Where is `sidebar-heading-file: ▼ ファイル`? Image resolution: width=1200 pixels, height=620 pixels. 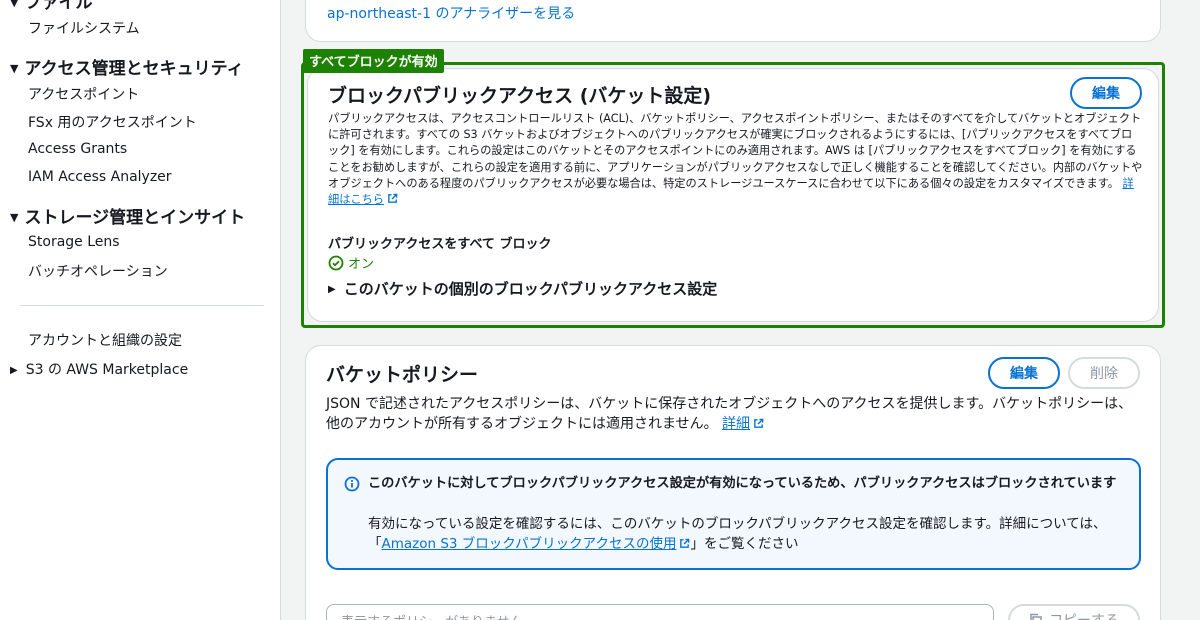 sidebar-heading-file: ▼ ファイル is located at coordinates (51, 6).